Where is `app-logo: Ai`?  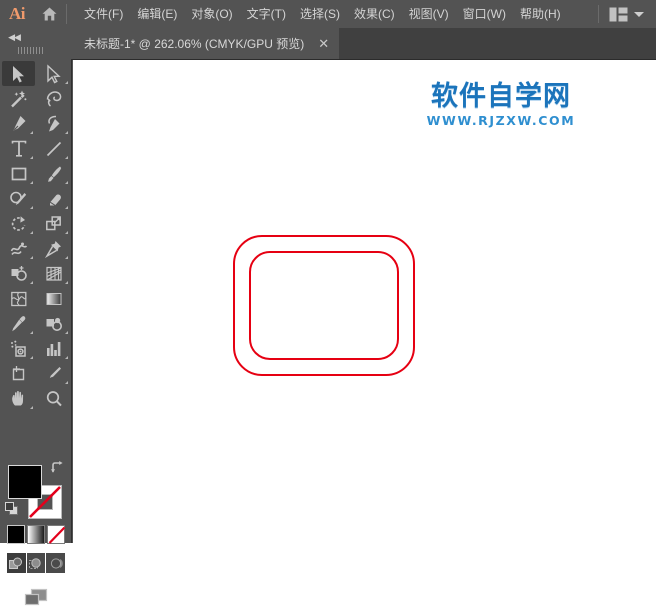 app-logo: Ai is located at coordinates (17, 13).